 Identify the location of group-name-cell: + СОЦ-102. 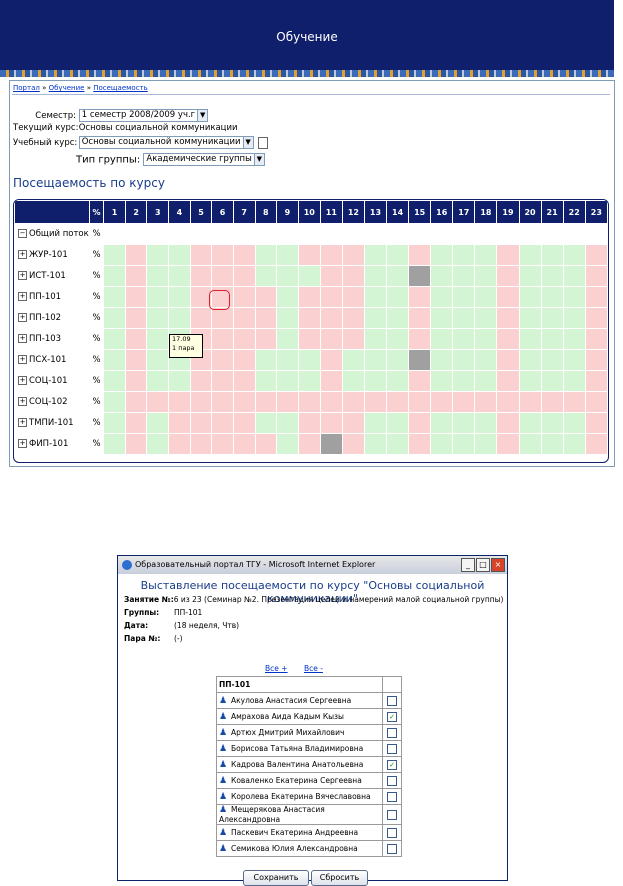
(52, 402).